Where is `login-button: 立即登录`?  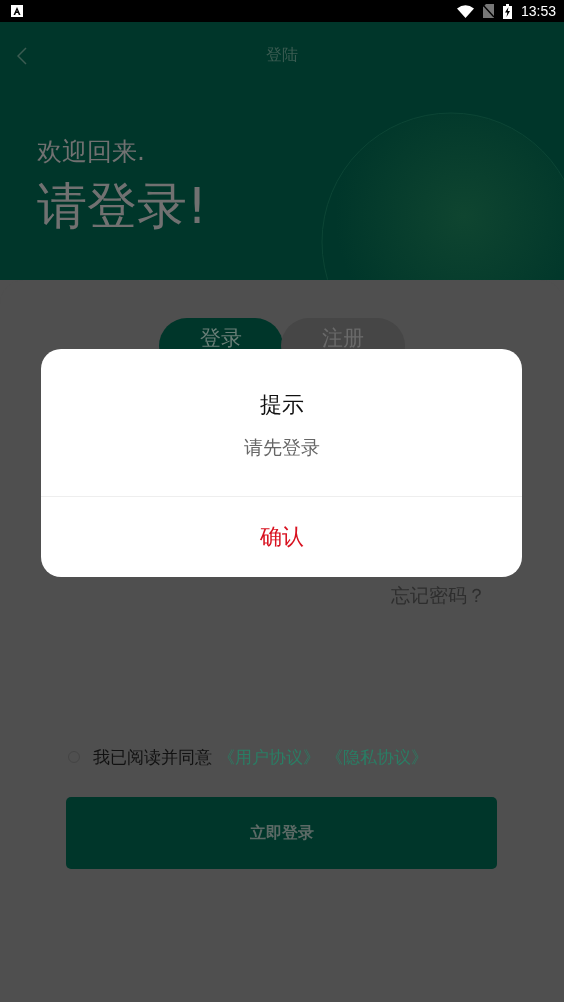
login-button: 立即登录 is located at coordinates (281, 833).